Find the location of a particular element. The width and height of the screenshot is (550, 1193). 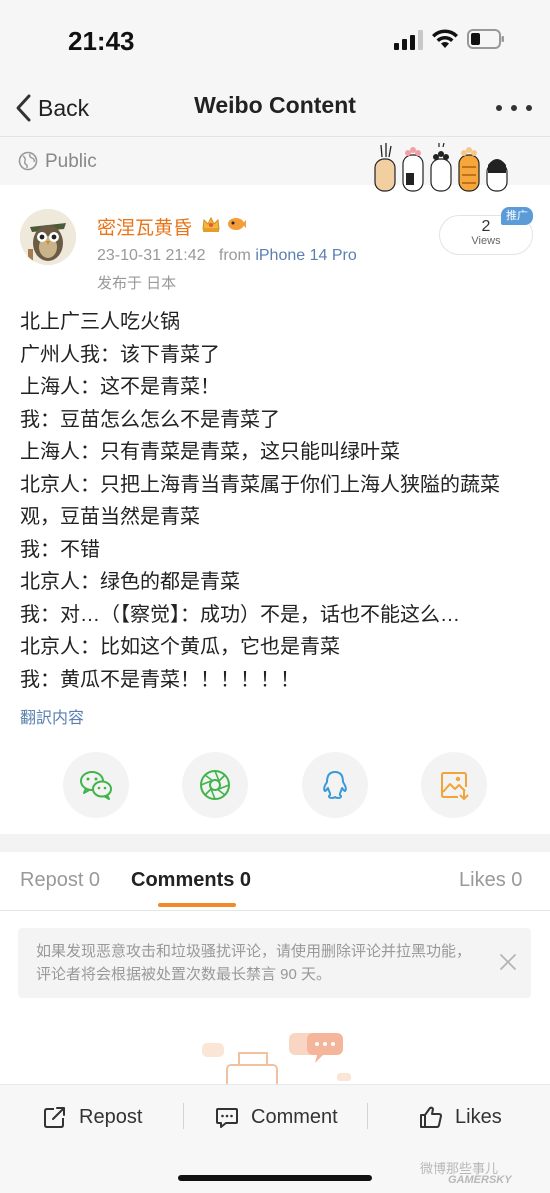

tabs-divider is located at coordinates (275, 910).